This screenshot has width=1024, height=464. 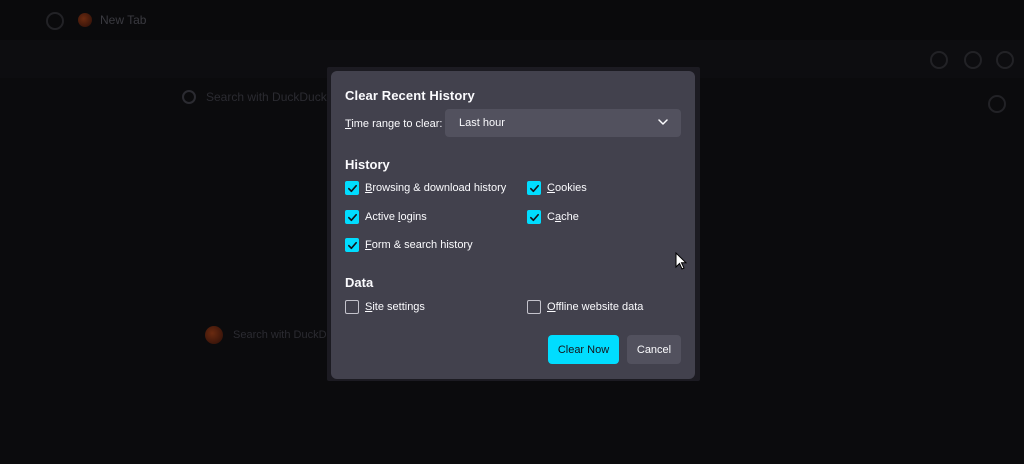 What do you see at coordinates (189, 97) in the screenshot?
I see `search-icon` at bounding box center [189, 97].